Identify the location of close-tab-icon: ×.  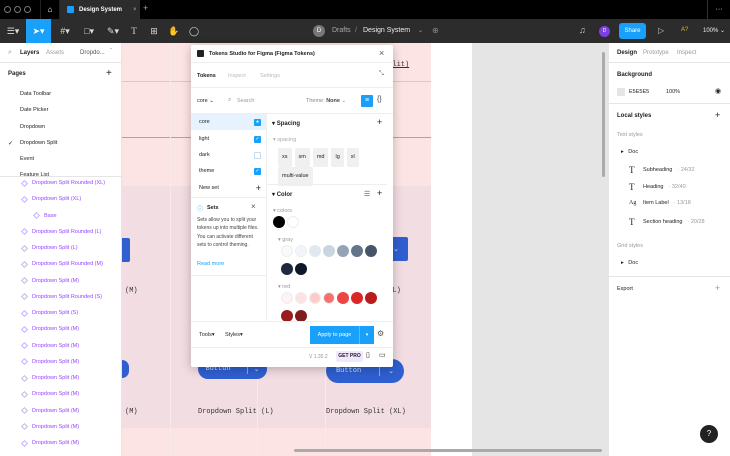
(135, 10).